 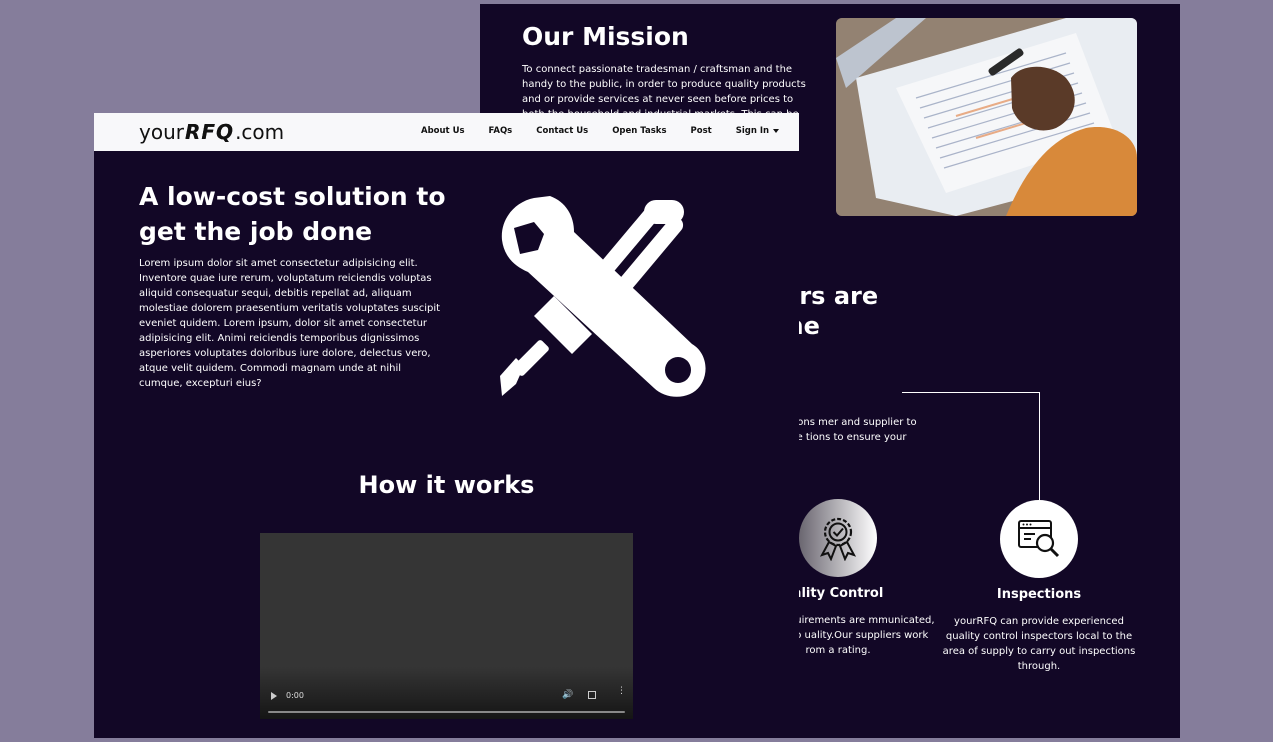 What do you see at coordinates (446, 485) in the screenshot?
I see `how-it-works-title: How it works` at bounding box center [446, 485].